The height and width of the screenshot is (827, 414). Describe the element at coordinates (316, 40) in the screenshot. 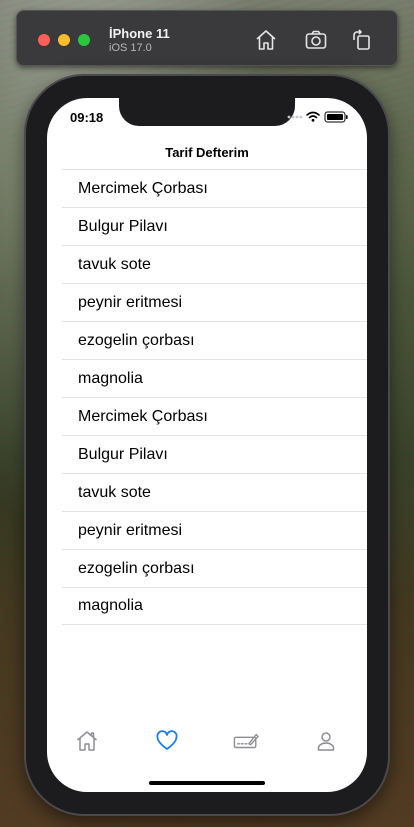

I see `screenshot-camera-icon` at that location.